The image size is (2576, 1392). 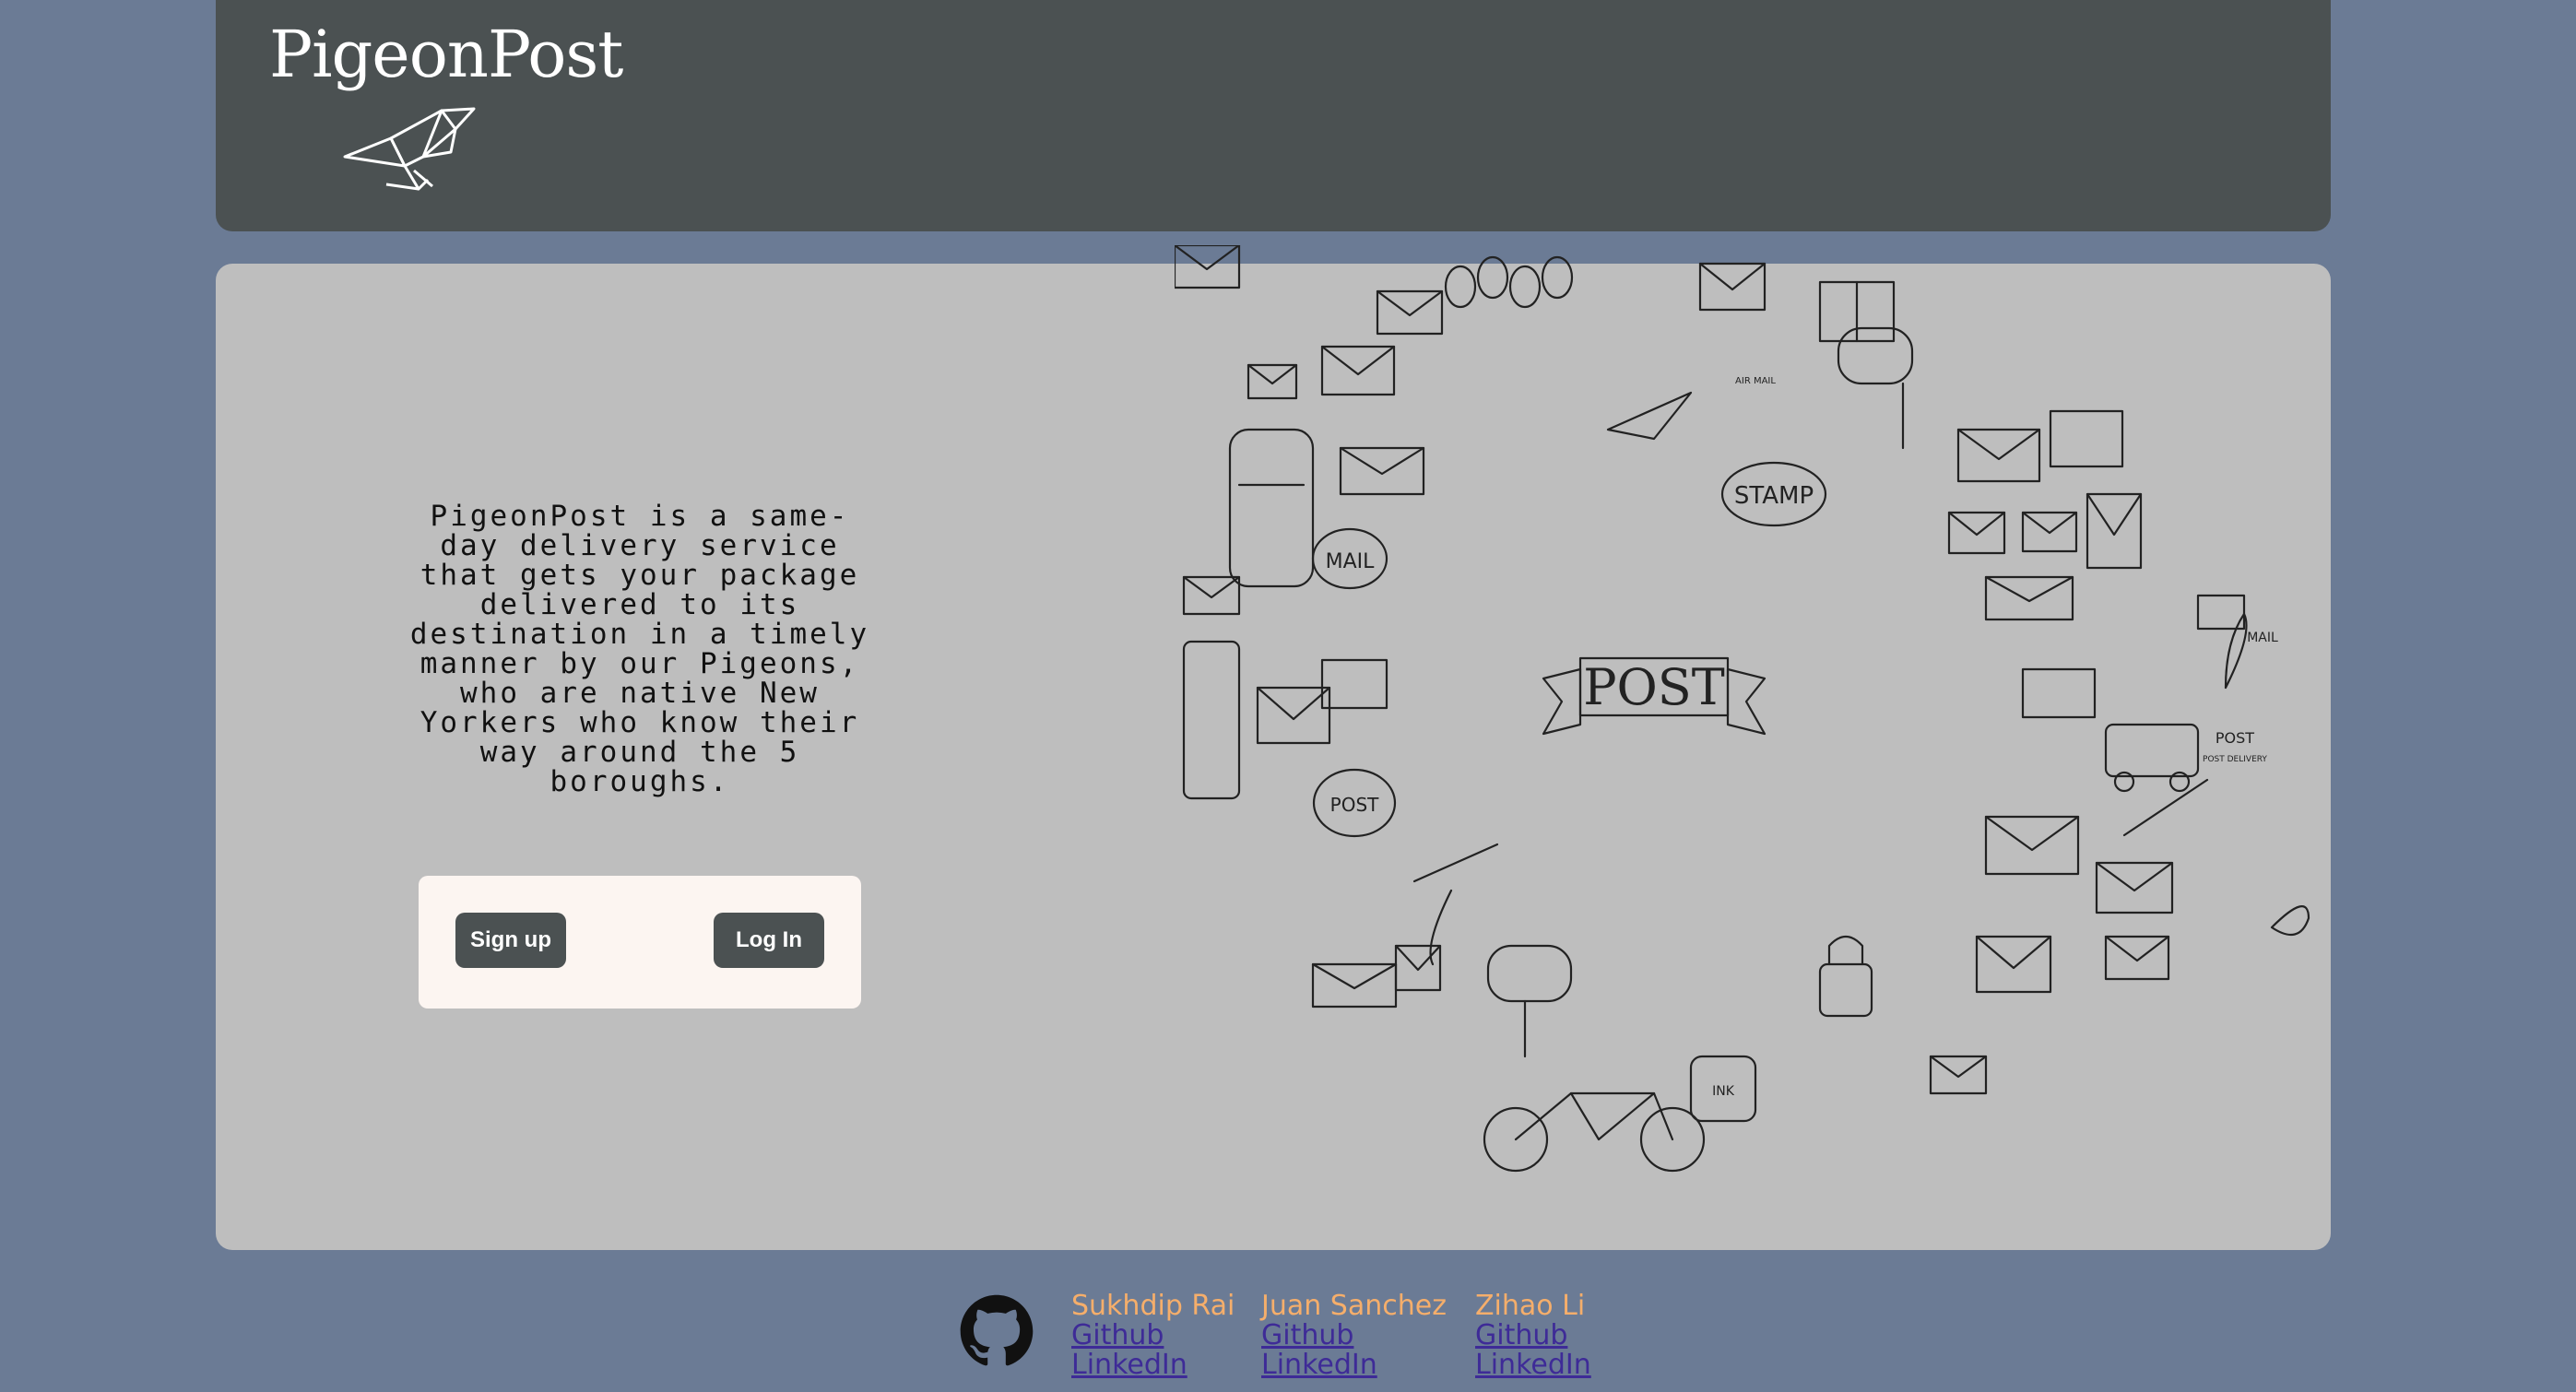 I want to click on team-member-juan: Juan Sanchez Github LinkedIn, so click(x=1354, y=1336).